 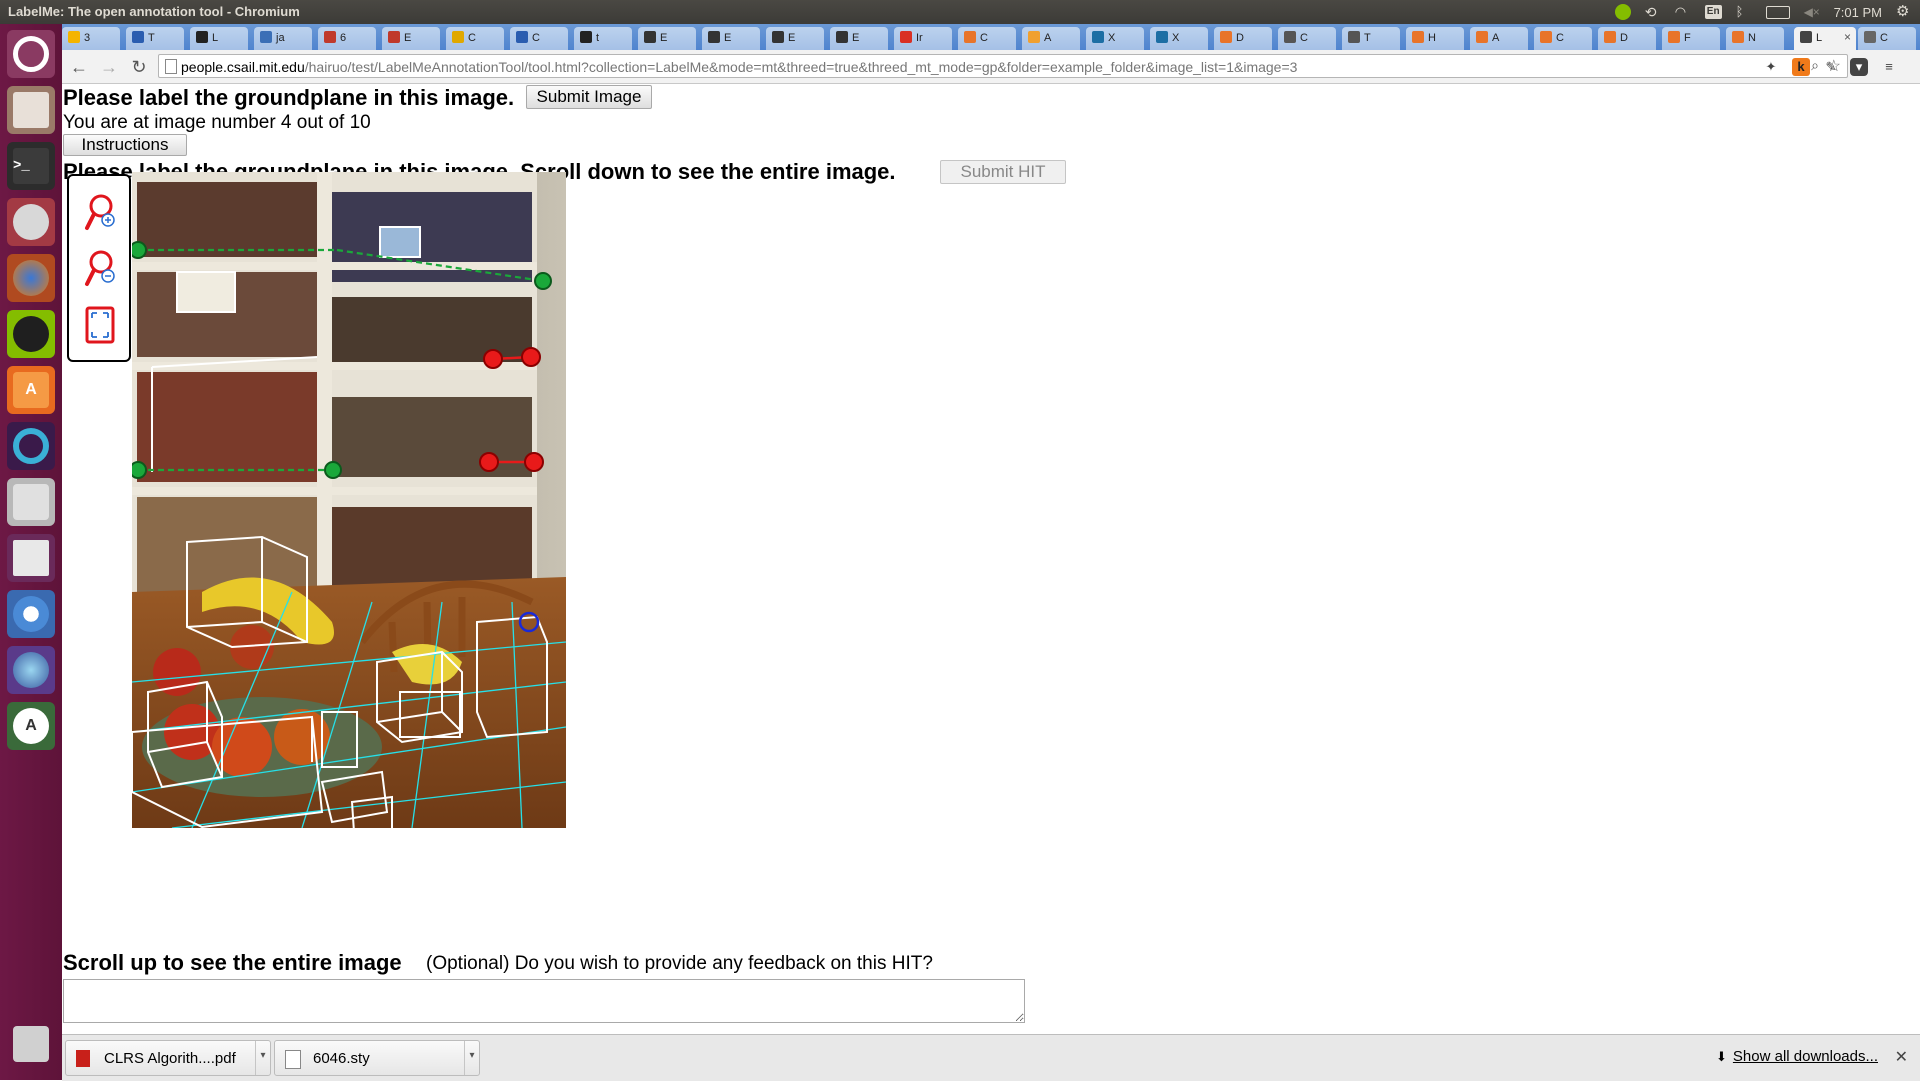 What do you see at coordinates (603, 38) in the screenshot?
I see `browser-tab: t` at bounding box center [603, 38].